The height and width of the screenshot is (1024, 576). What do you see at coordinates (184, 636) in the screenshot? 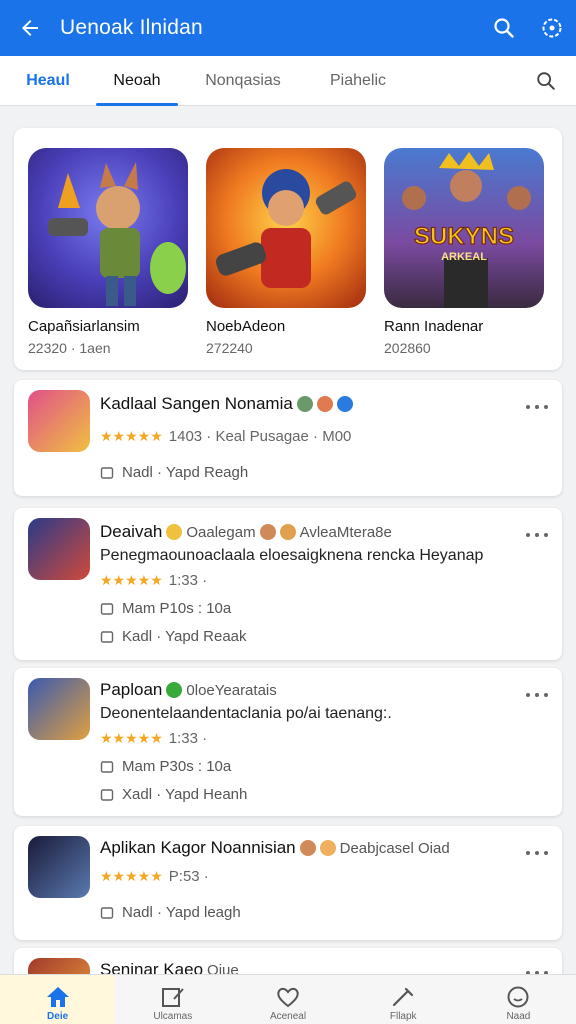
I see `item-meta: Kadl · Yapd Reaak` at bounding box center [184, 636].